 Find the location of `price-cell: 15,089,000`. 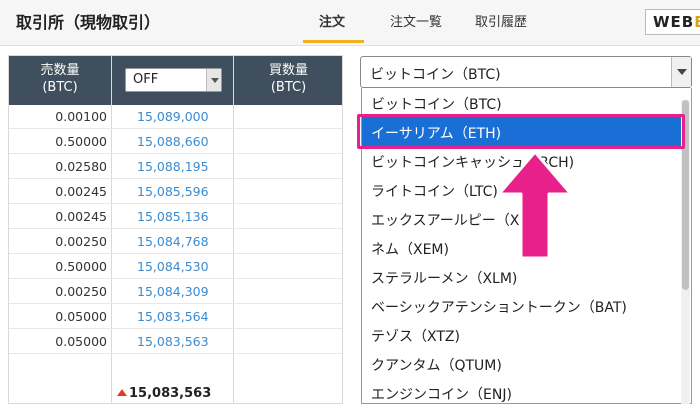

price-cell: 15,089,000 is located at coordinates (173, 116).